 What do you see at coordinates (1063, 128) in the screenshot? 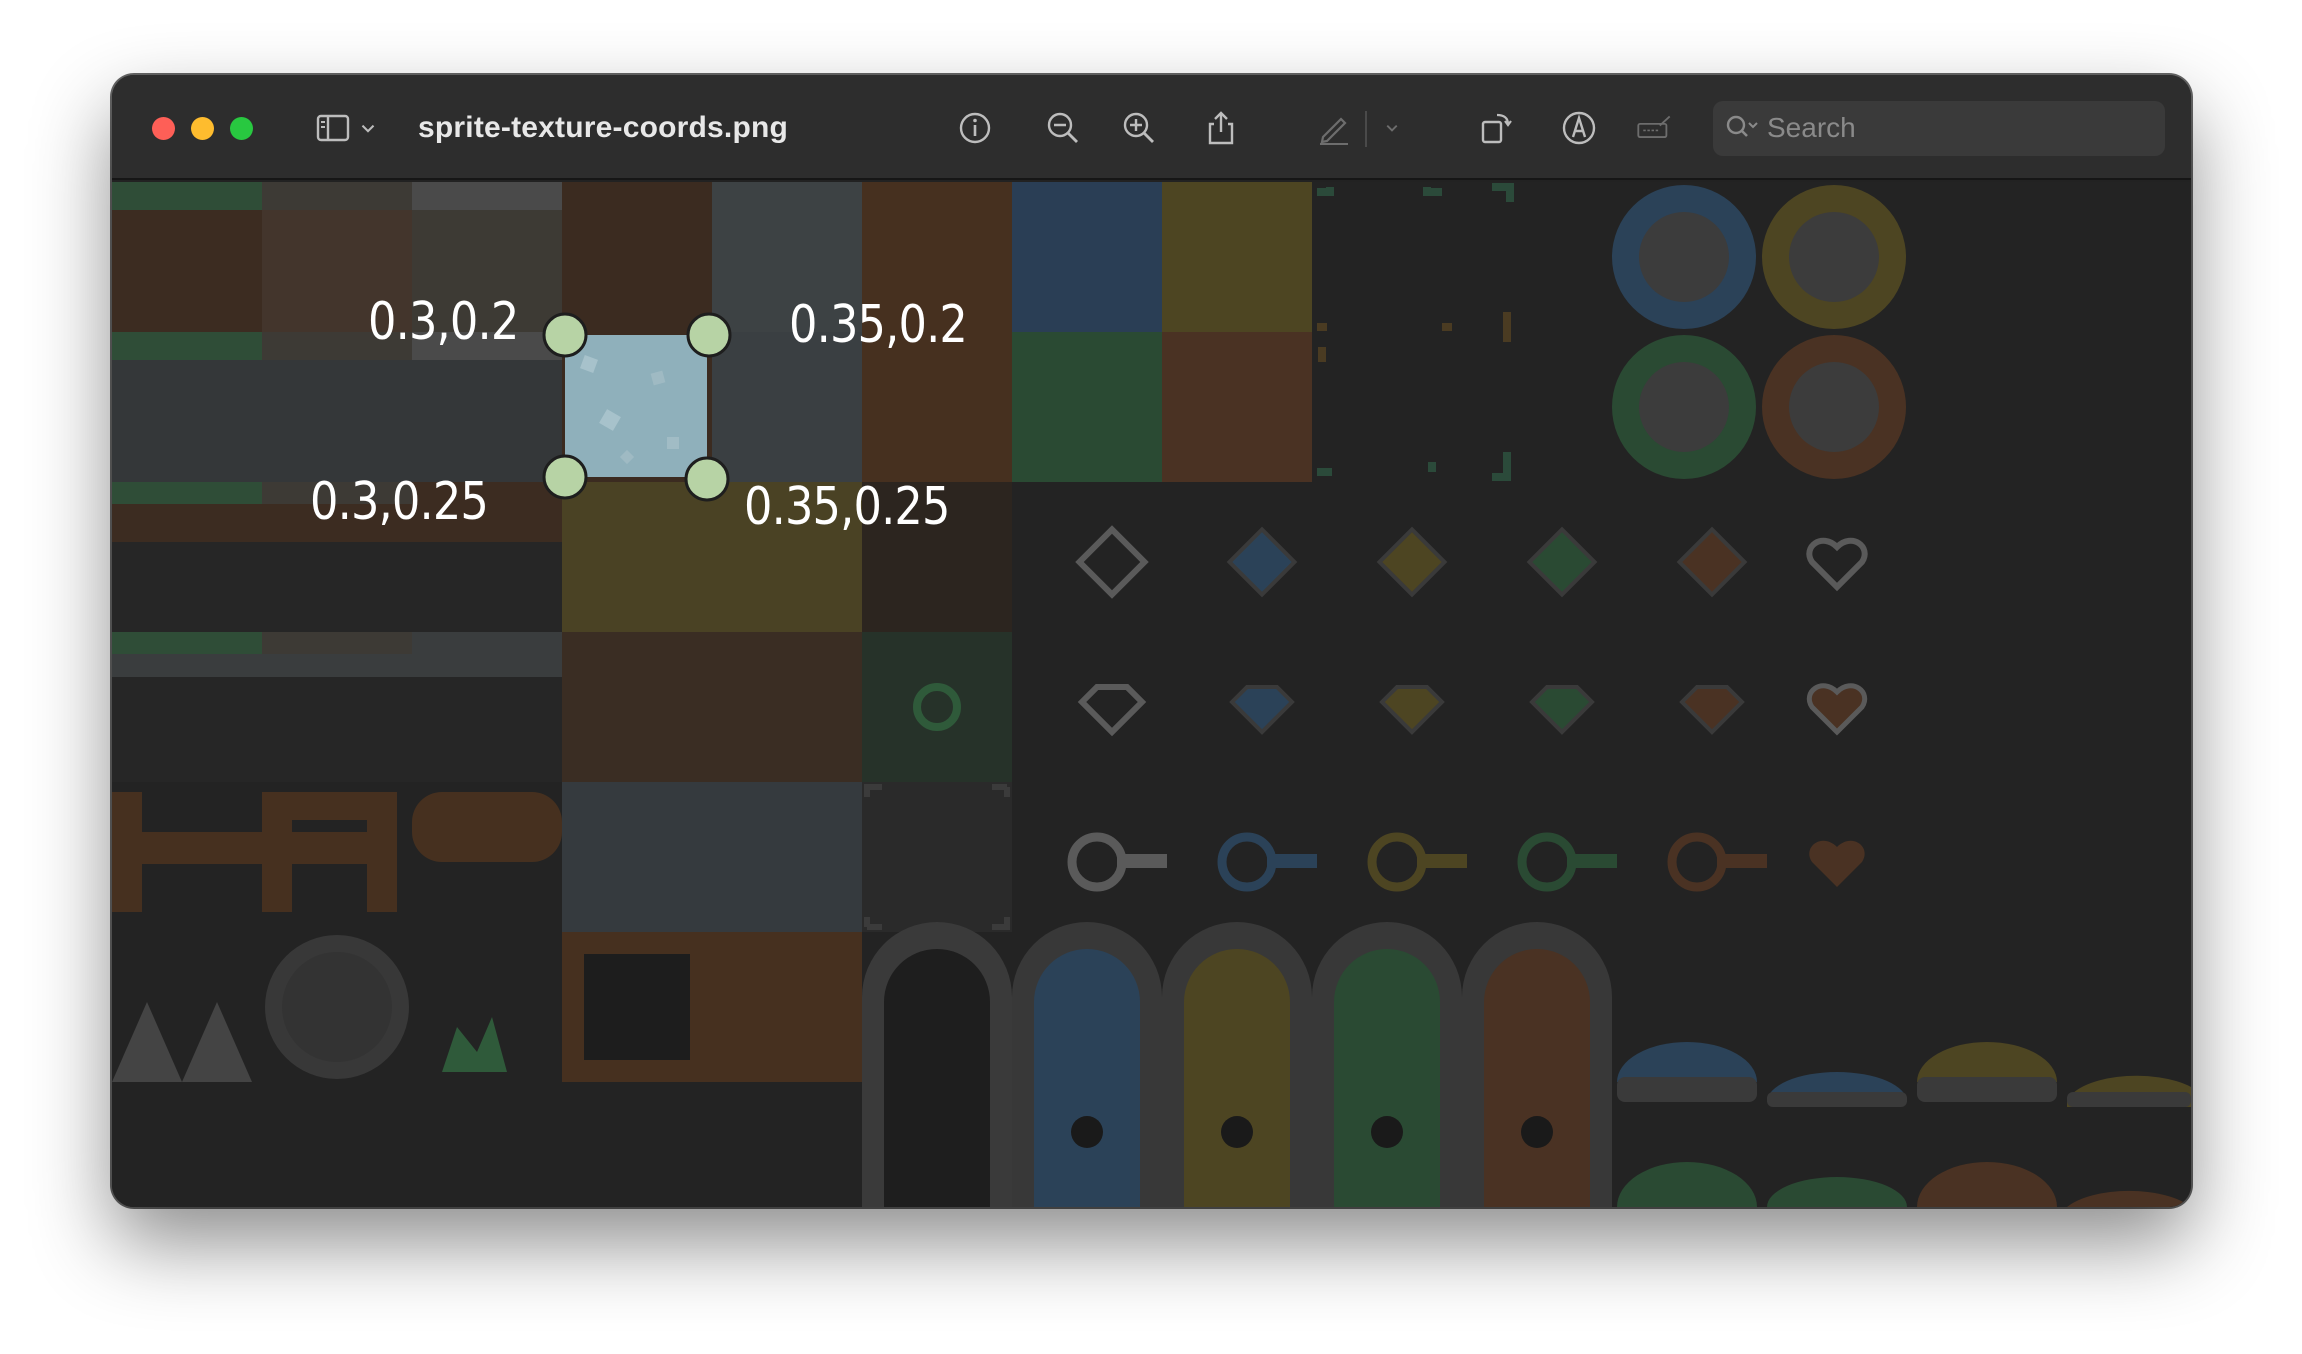
I see `zoom-out-icon` at bounding box center [1063, 128].